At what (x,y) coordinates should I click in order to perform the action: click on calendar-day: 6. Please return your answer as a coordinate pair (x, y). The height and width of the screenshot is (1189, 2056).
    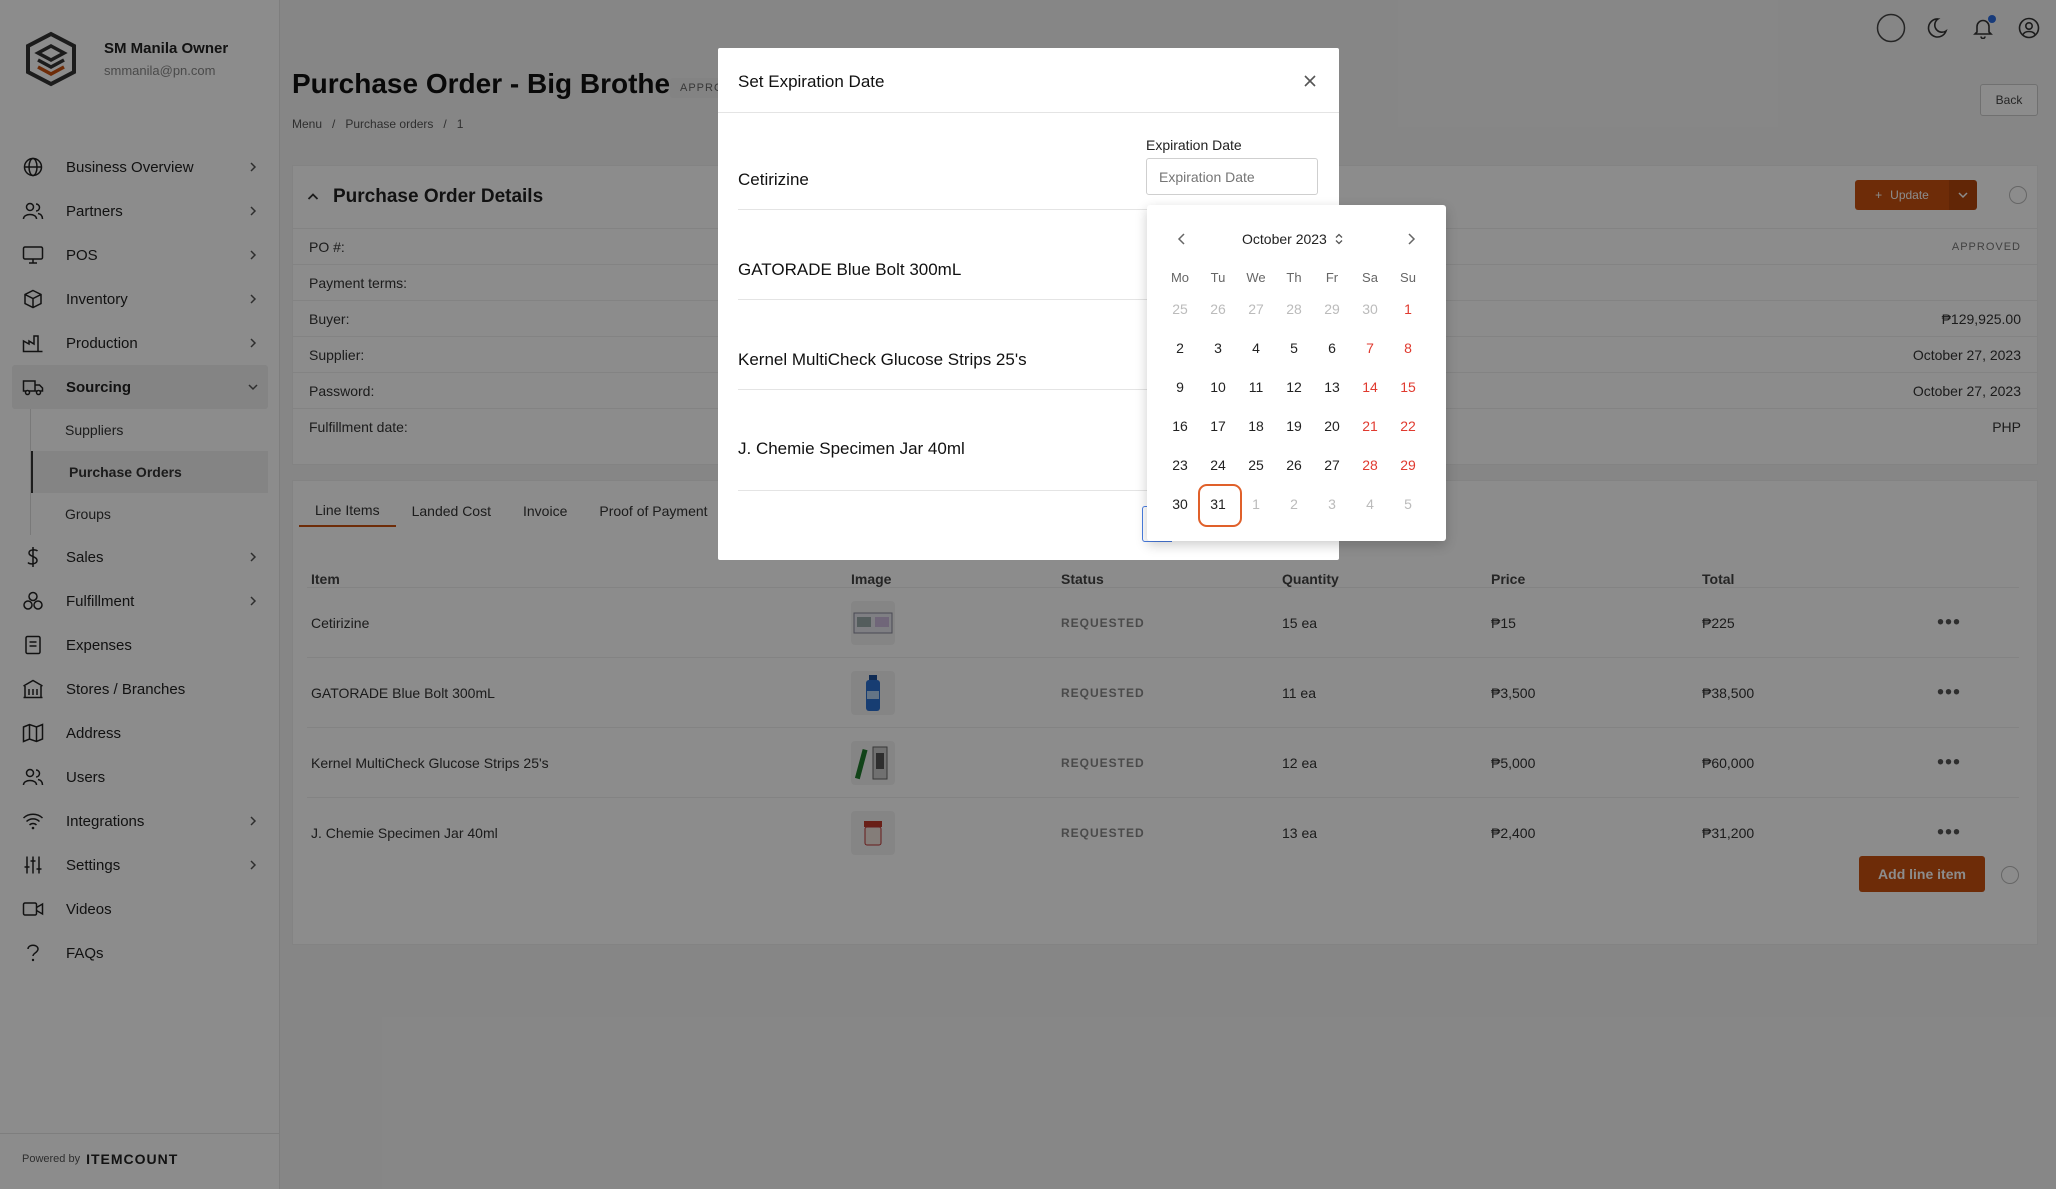
    Looking at the image, I should click on (1332, 347).